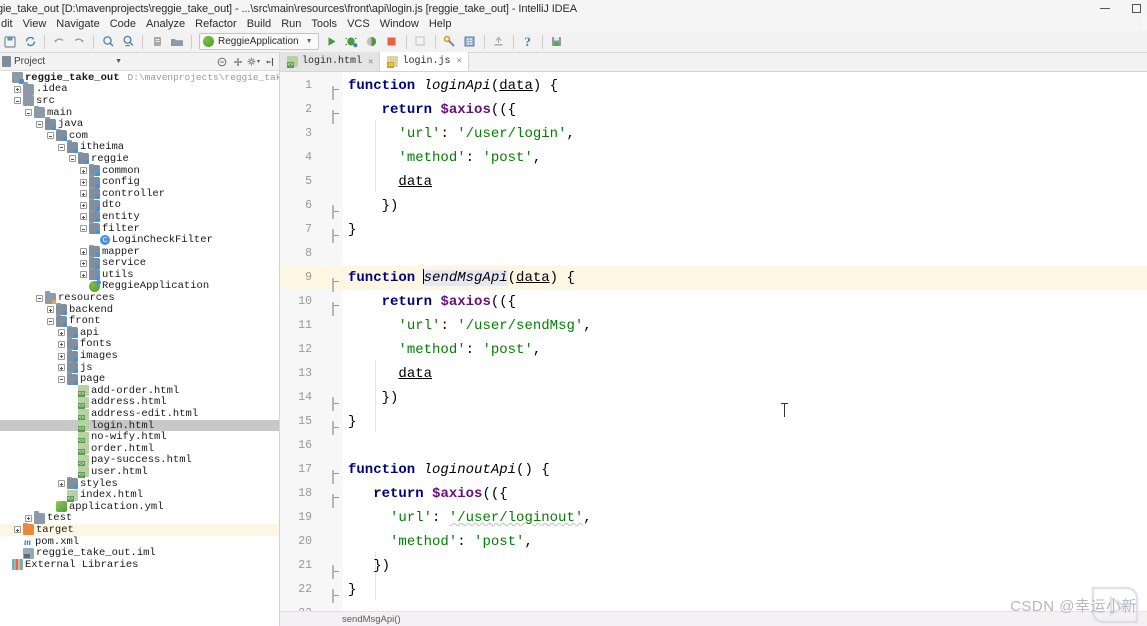 Image resolution: width=1147 pixels, height=626 pixels. I want to click on menu-item-vcs: VCS, so click(358, 24).